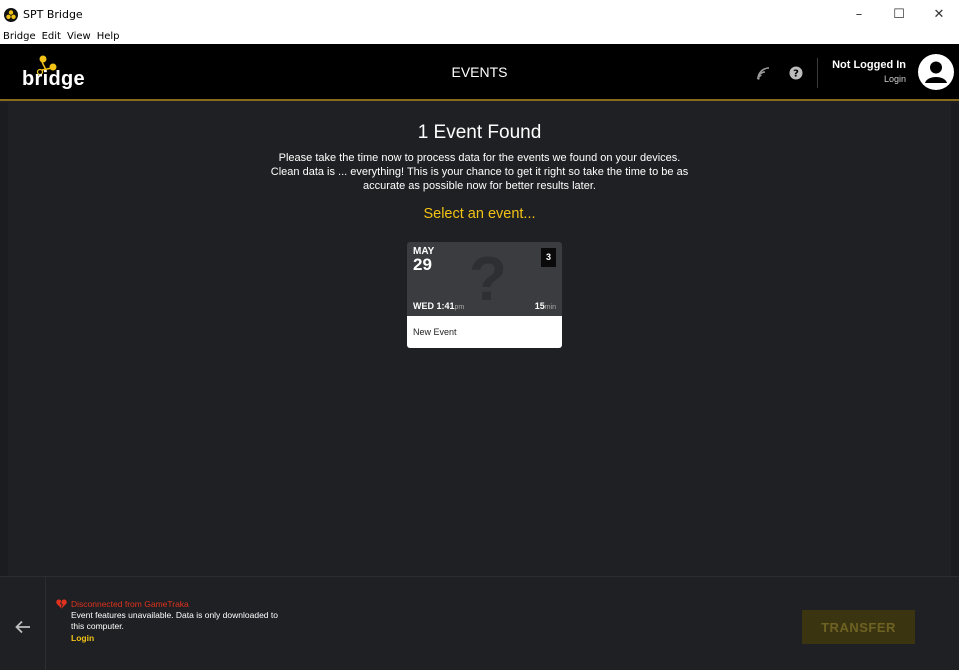 The width and height of the screenshot is (959, 670). What do you see at coordinates (130, 604) in the screenshot?
I see `status-title: Disconnected from GameTraka` at bounding box center [130, 604].